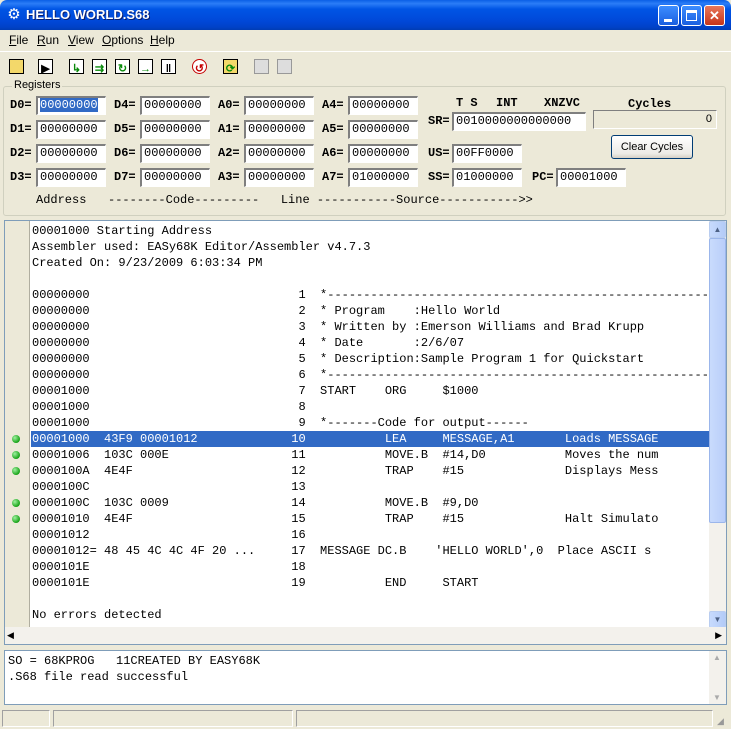 This screenshot has width=731, height=729. What do you see at coordinates (370, 471) in the screenshot?
I see `listing-line: 0000100A 4E4F 12 TRAP #15 Displays Mess` at bounding box center [370, 471].